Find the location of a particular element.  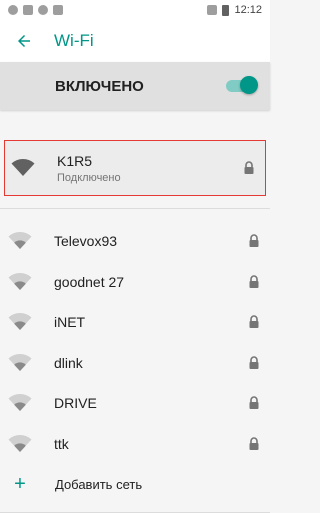

wifi-full-icon is located at coordinates (23, 167).